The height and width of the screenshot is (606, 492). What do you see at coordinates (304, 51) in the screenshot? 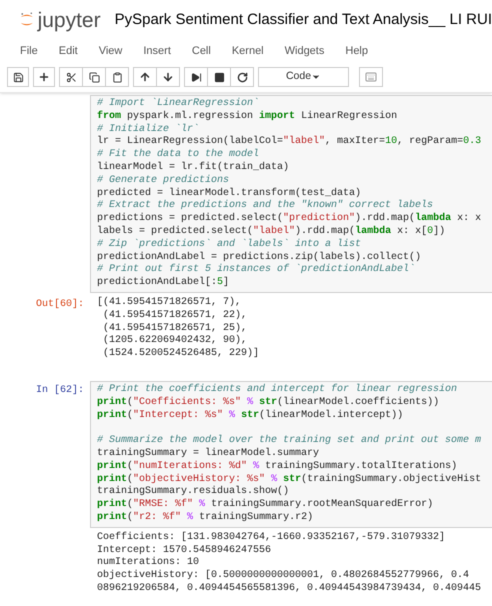
I see `menu-item: Widgets` at bounding box center [304, 51].